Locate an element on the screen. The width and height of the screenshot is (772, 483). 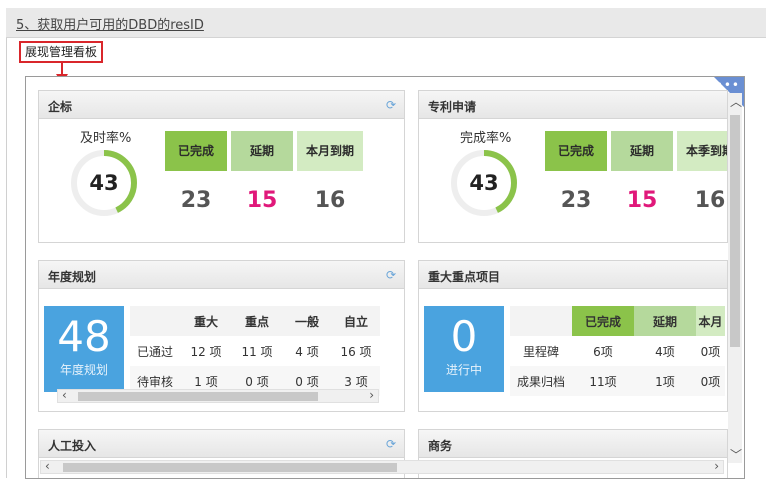
table-header-row: 已完成 延期 本月 is located at coordinates (617, 321).